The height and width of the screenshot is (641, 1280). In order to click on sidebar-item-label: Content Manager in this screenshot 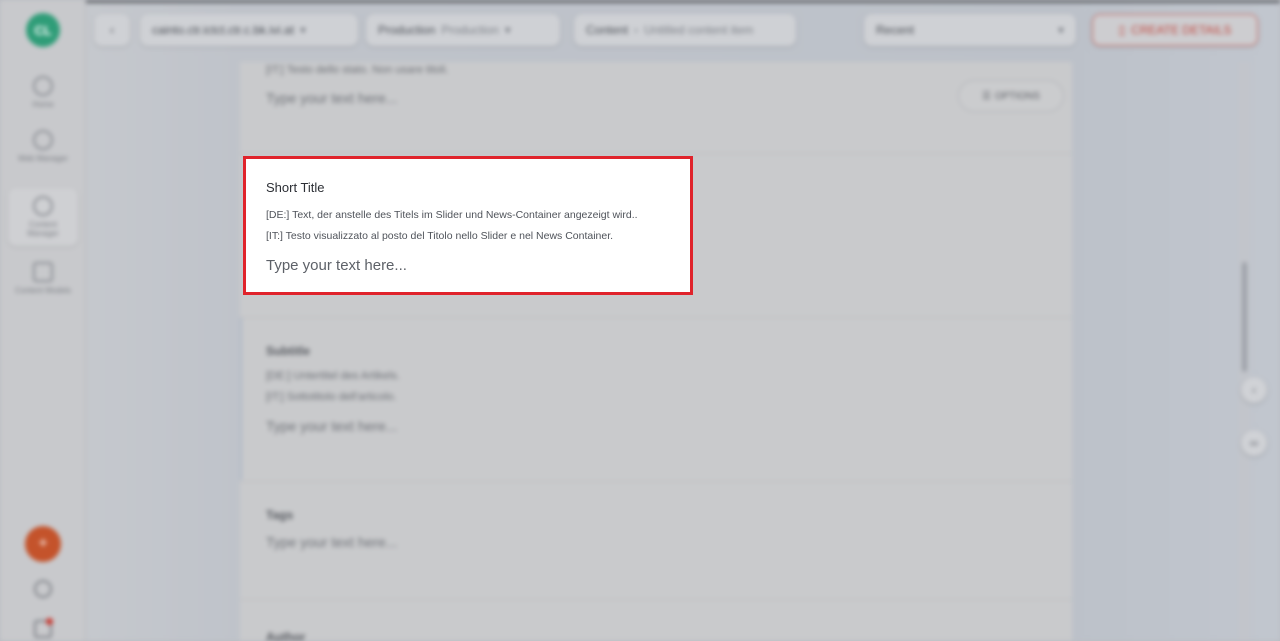, I will do `click(43, 229)`.